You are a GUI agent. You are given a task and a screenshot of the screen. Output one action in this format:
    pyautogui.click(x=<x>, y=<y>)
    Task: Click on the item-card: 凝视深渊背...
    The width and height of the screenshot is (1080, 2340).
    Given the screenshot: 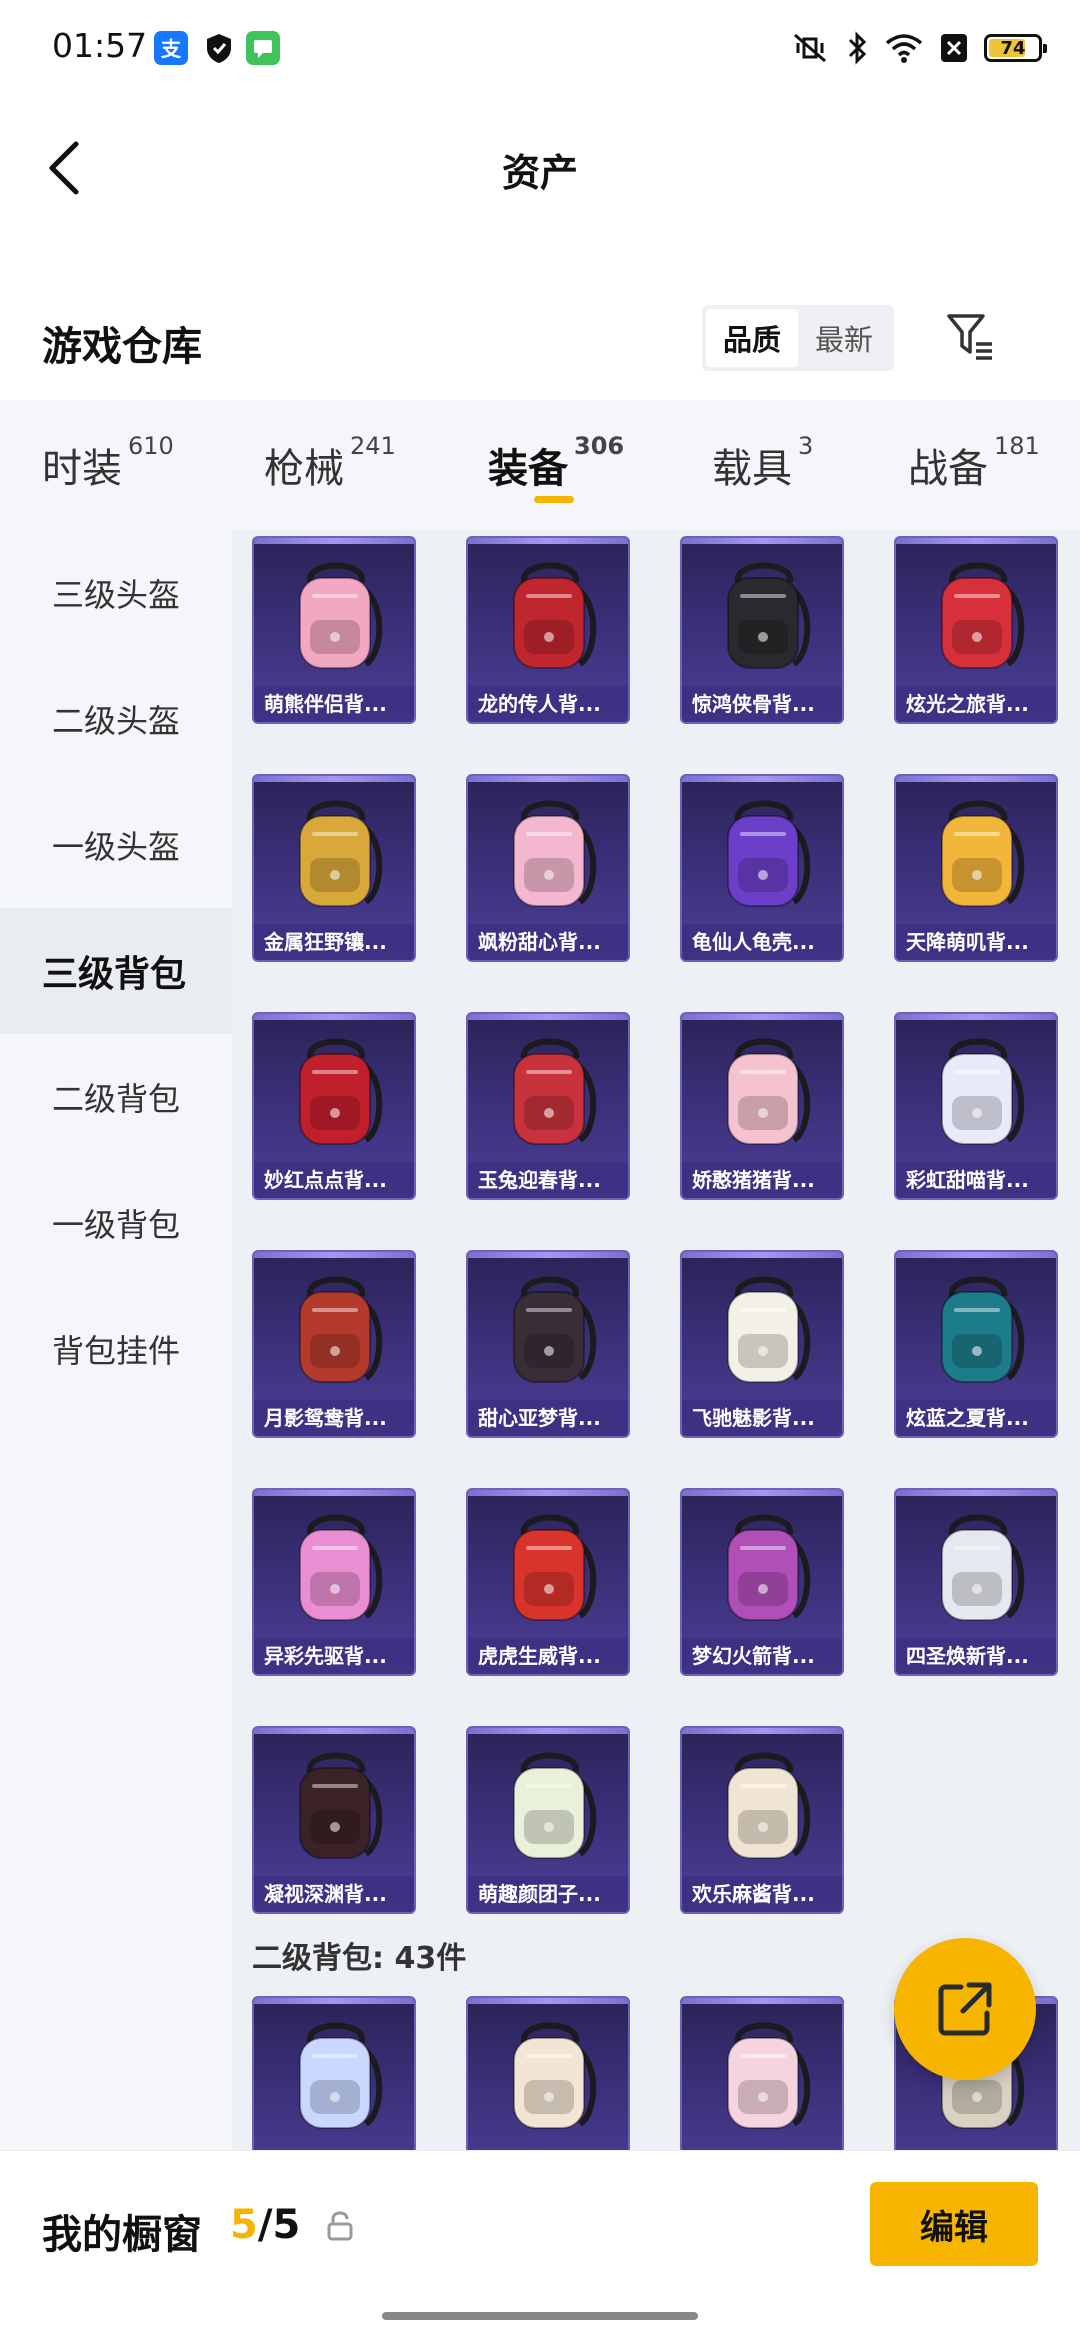 What is the action you would take?
    pyautogui.click(x=334, y=1820)
    